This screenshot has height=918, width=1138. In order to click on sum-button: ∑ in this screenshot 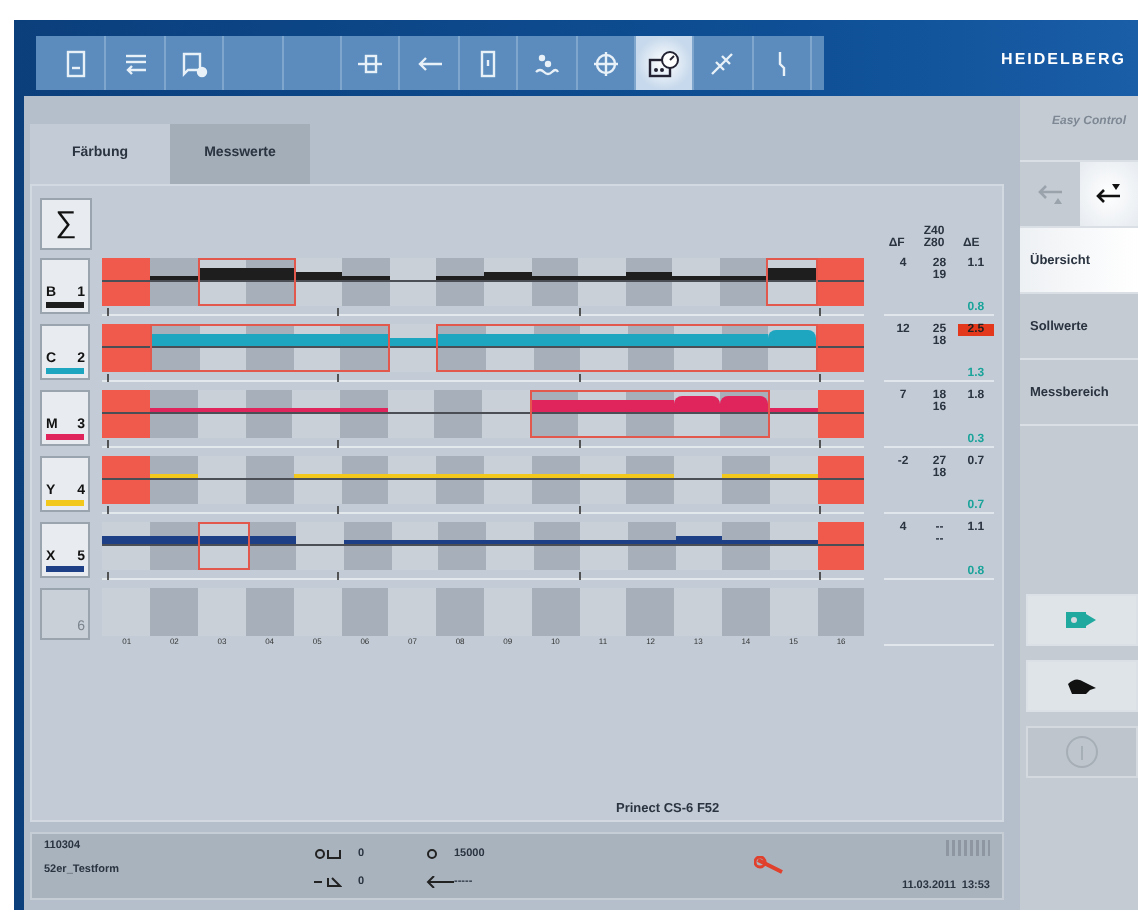, I will do `click(66, 223)`.